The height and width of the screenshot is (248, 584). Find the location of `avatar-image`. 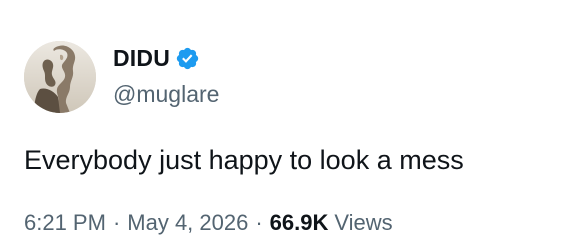

avatar-image is located at coordinates (60, 77).